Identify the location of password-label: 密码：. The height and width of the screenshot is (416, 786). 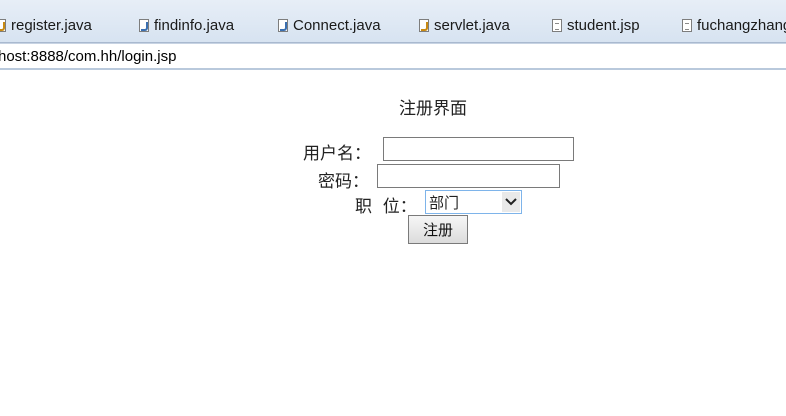
(343, 182).